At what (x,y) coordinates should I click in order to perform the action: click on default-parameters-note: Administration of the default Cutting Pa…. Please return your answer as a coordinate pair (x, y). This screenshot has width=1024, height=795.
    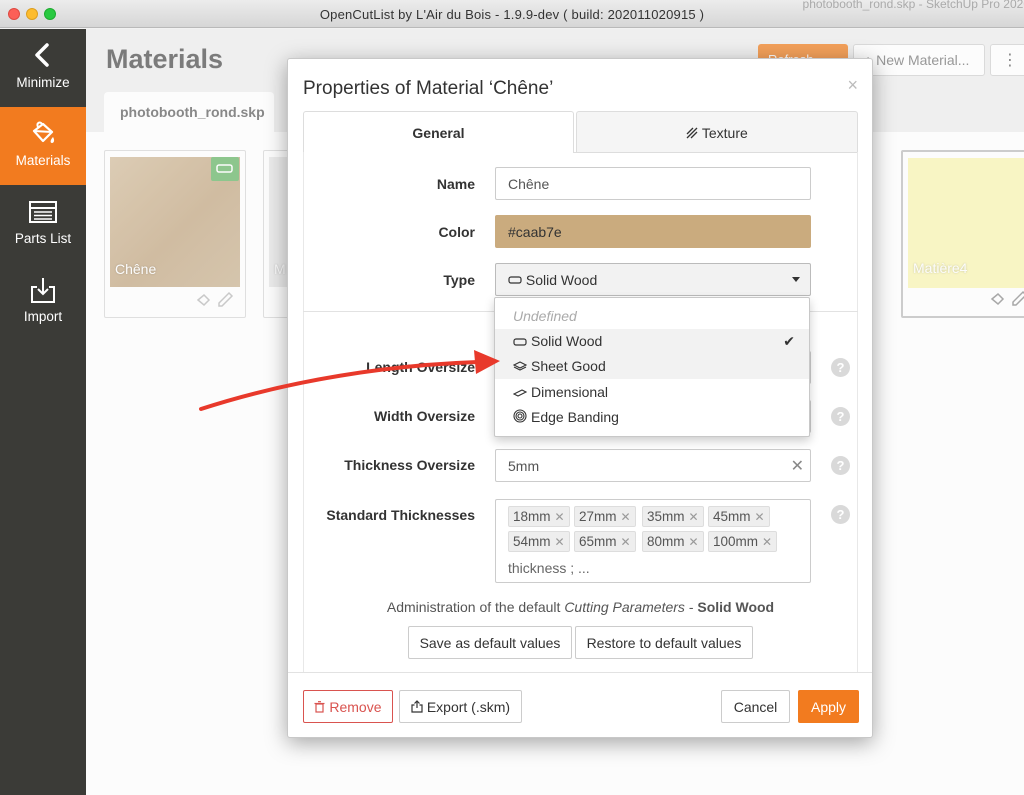
    Looking at the image, I should click on (580, 607).